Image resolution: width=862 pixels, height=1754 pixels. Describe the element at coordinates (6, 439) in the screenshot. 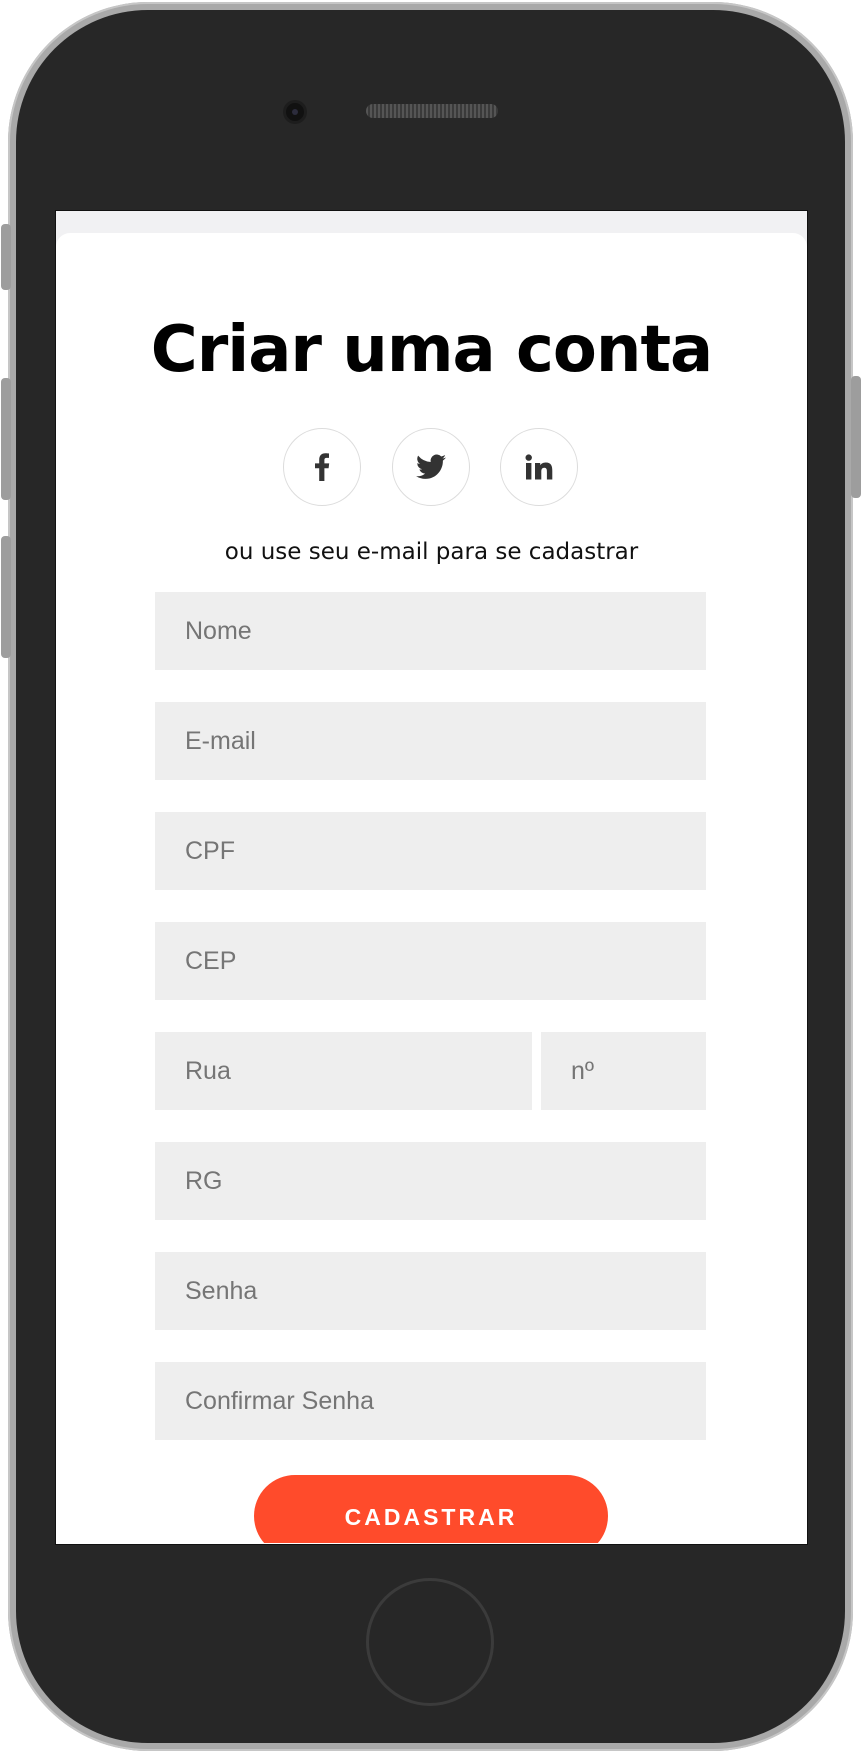

I see `volume-up-button` at that location.